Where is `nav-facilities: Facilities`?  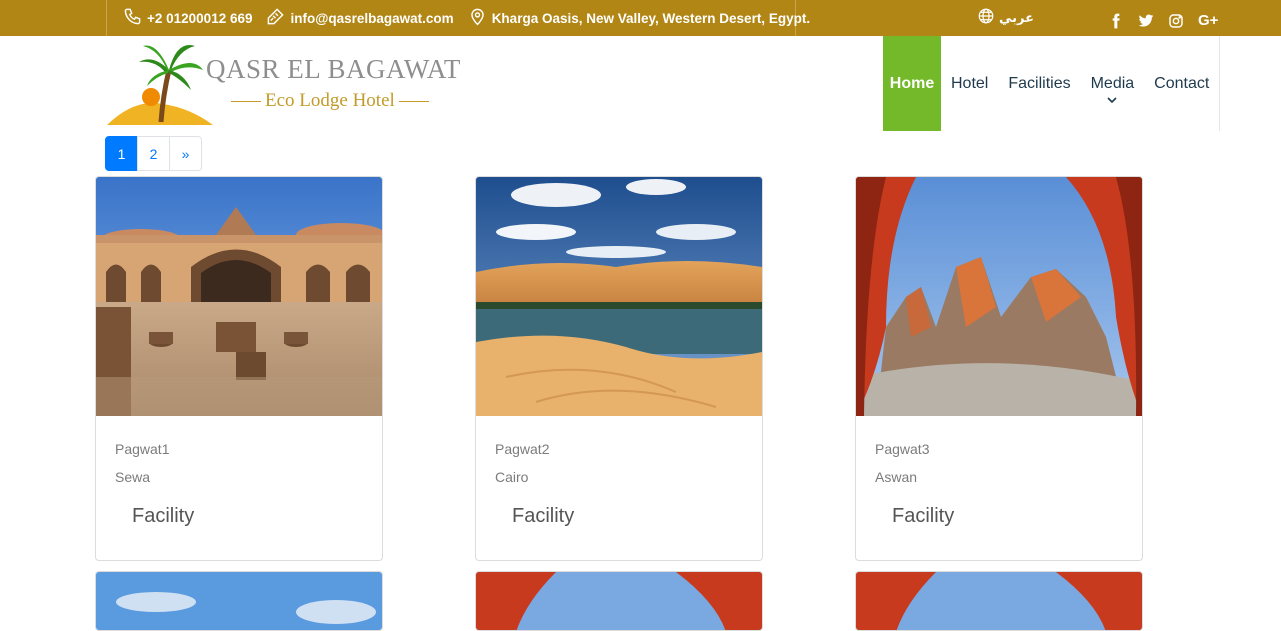
nav-facilities: Facilities is located at coordinates (1039, 83).